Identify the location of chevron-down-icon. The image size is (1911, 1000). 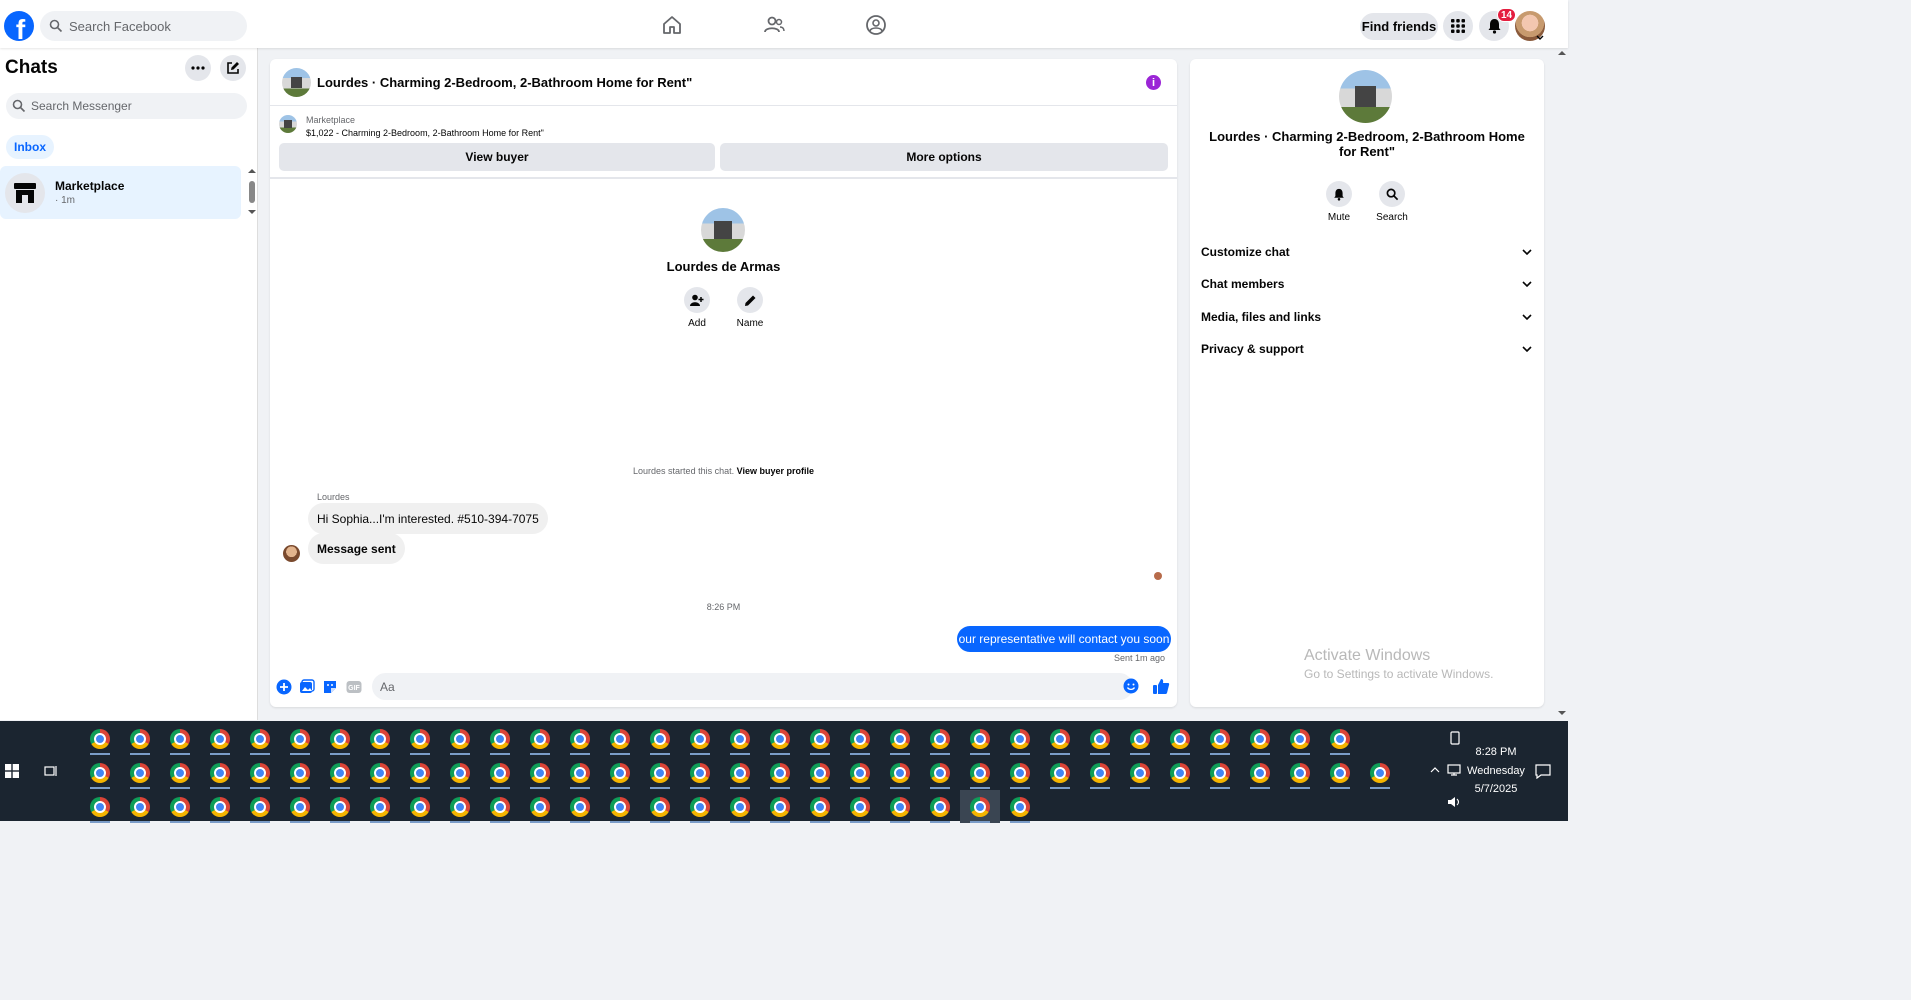
(1540, 38).